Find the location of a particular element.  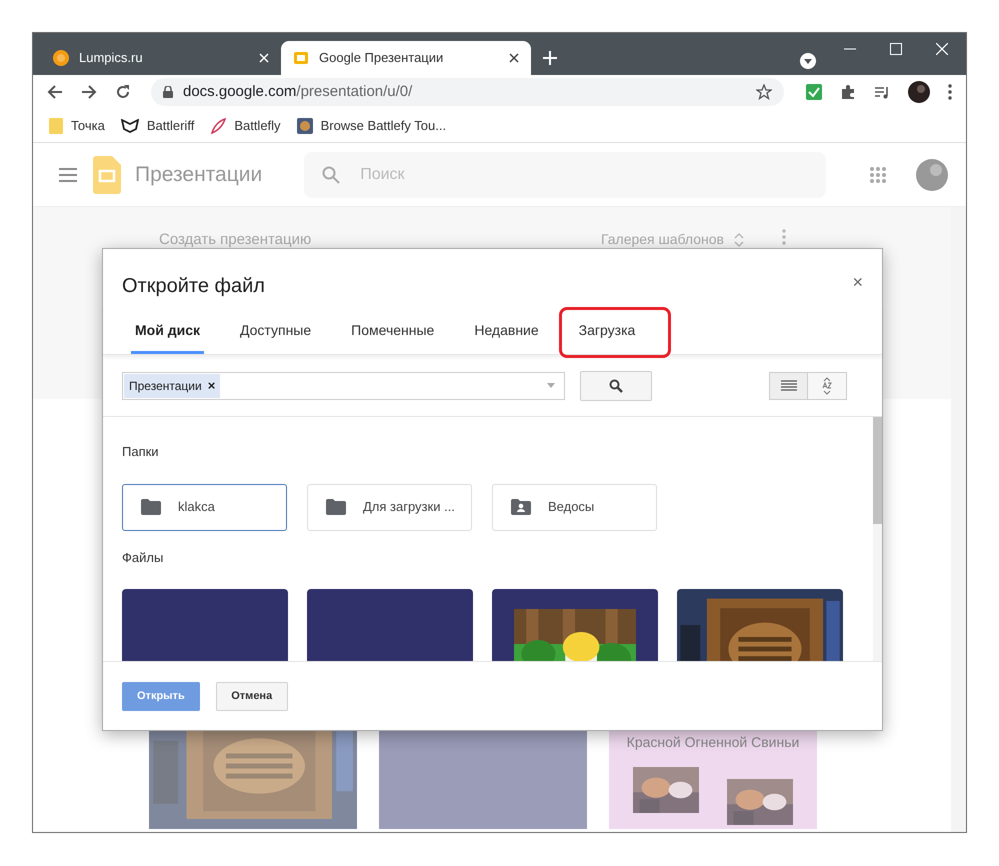

feather-icon is located at coordinates (218, 126).